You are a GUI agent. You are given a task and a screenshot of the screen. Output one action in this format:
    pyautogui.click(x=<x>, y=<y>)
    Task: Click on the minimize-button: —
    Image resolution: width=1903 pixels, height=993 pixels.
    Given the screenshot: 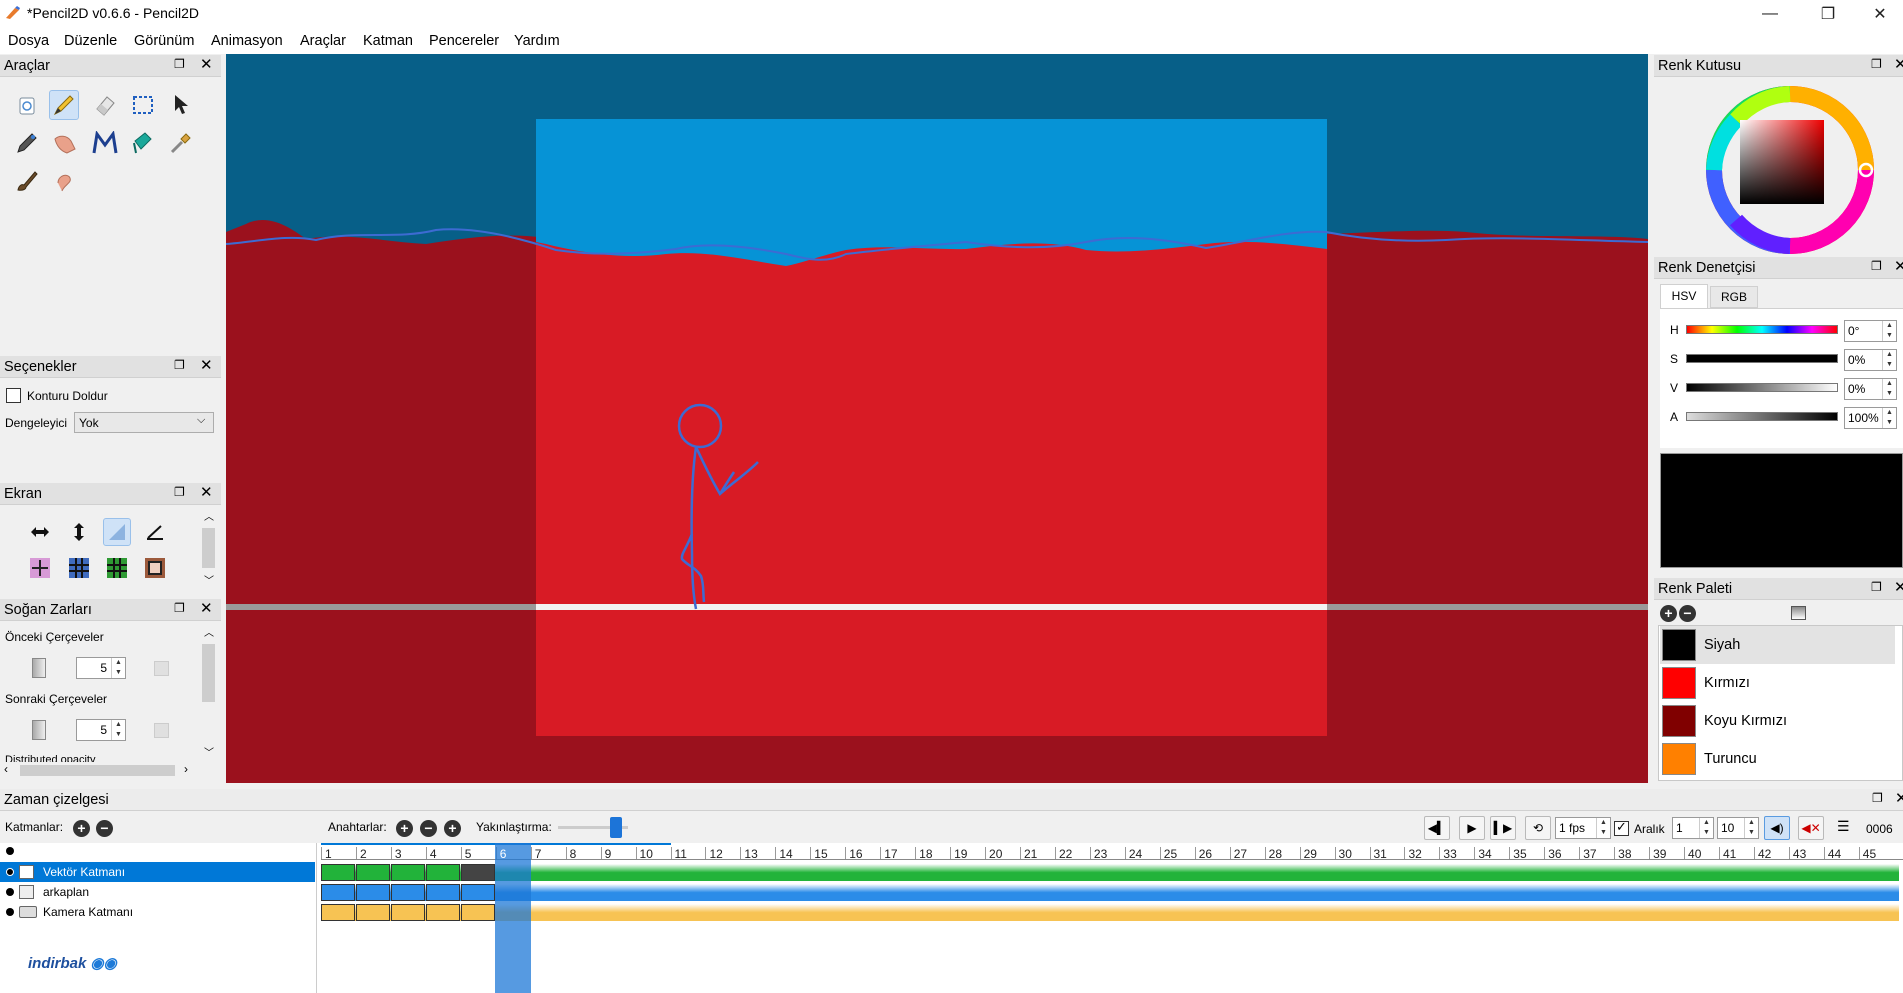 What is the action you would take?
    pyautogui.click(x=1770, y=14)
    